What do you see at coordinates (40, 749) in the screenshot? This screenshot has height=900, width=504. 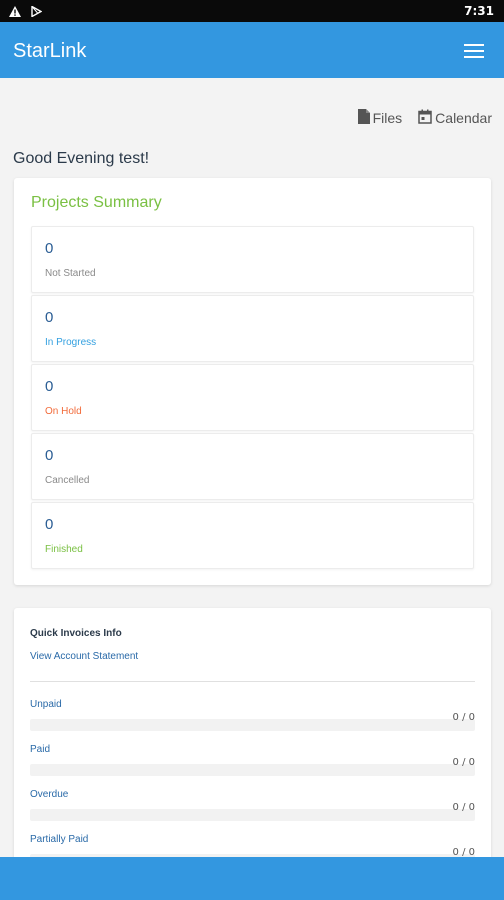 I see `invoice-row-label: Paid` at bounding box center [40, 749].